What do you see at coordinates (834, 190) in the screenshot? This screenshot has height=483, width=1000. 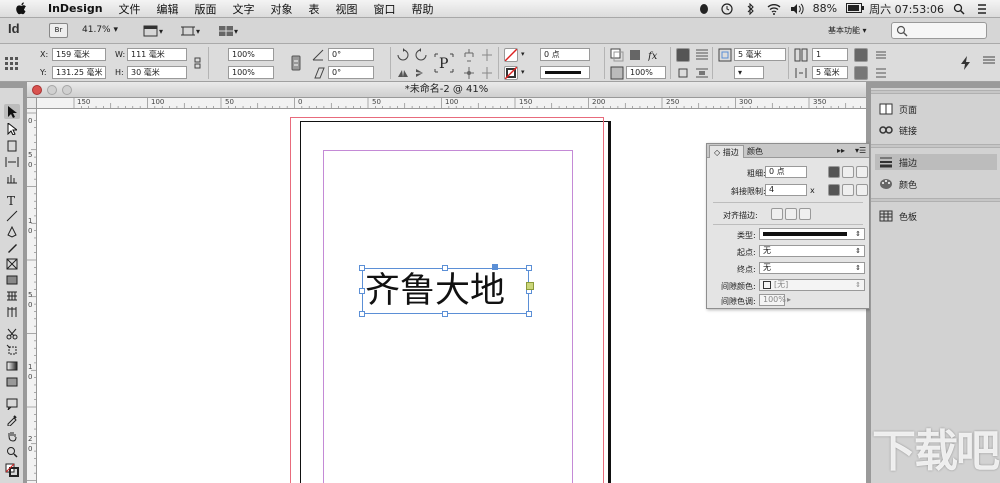 I see `join-miter-button` at bounding box center [834, 190].